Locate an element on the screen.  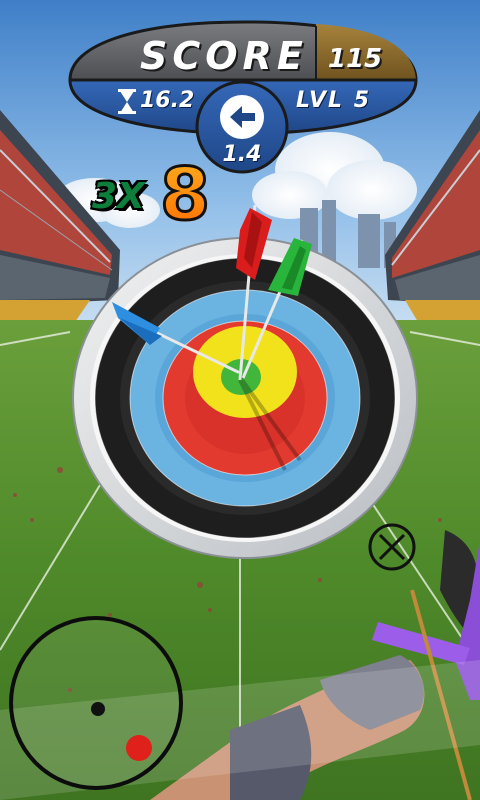
joystick-center-dot is located at coordinates (98, 709).